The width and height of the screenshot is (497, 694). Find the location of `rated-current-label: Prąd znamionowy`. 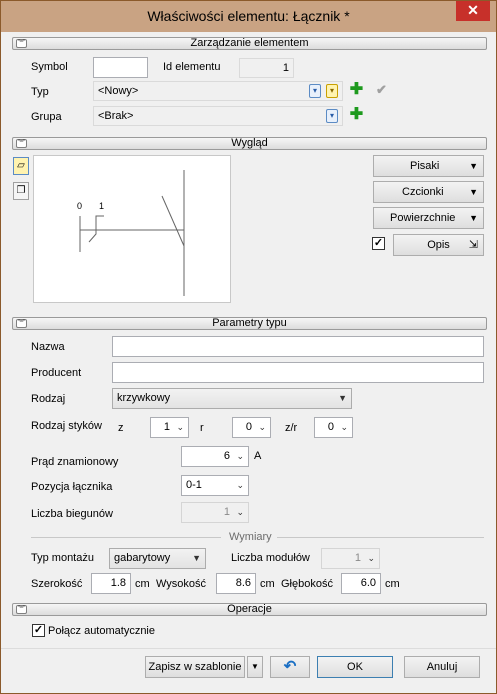

rated-current-label: Prąd znamionowy is located at coordinates (75, 462).